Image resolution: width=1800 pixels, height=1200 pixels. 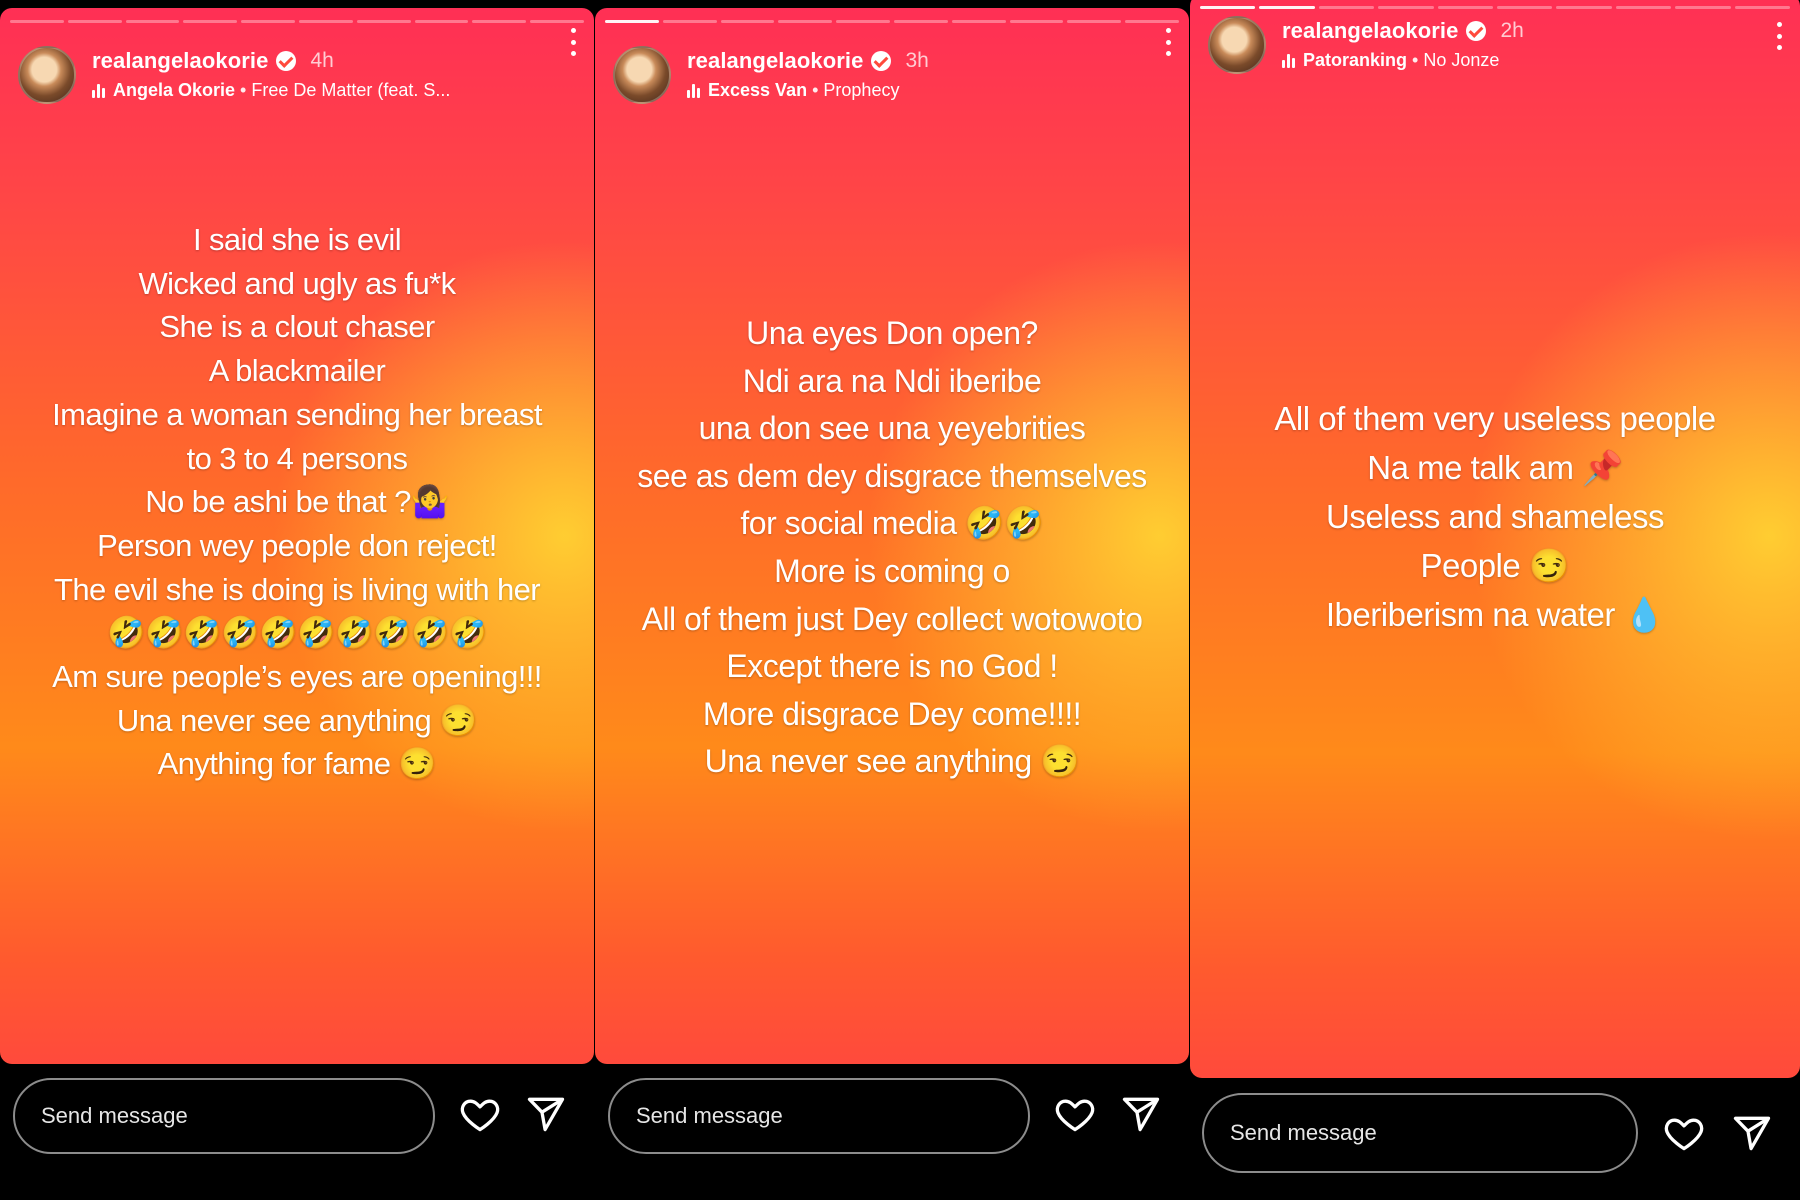 I want to click on story-text-line: Na me talk am 📌, so click(x=1495, y=467).